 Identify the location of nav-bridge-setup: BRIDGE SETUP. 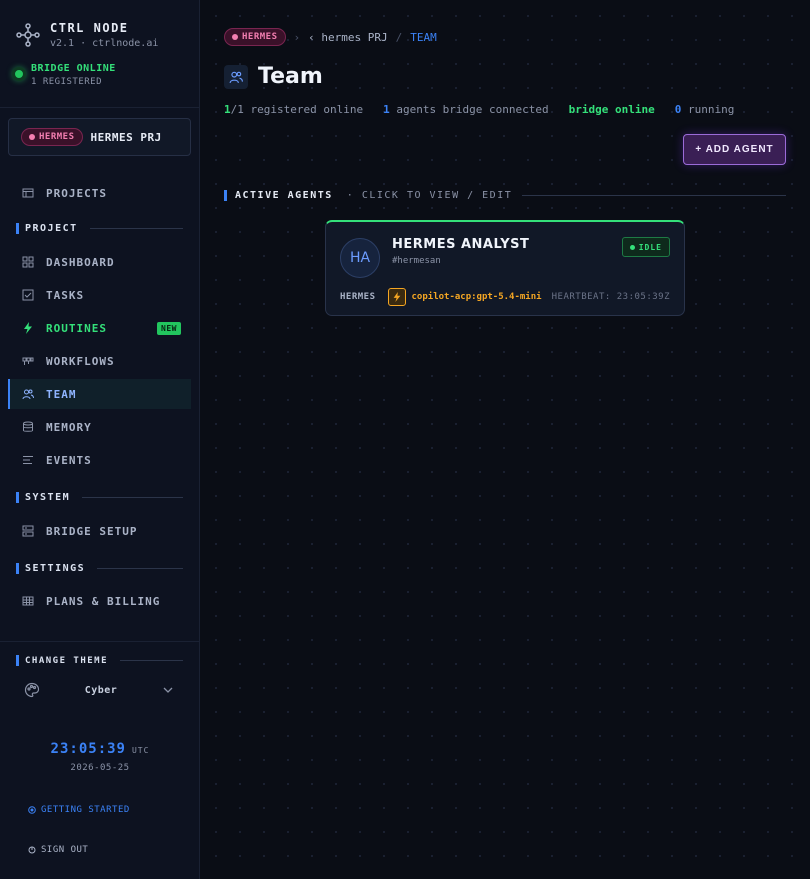
(99, 531).